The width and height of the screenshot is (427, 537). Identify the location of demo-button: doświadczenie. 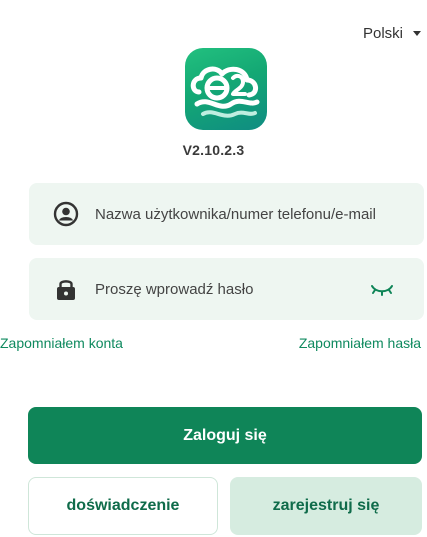
(123, 506).